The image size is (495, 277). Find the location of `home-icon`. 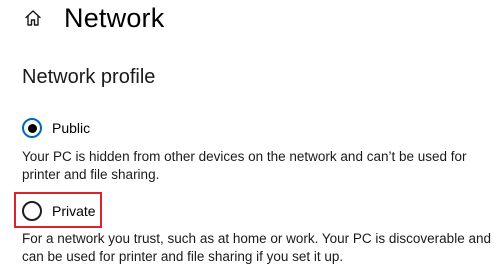

home-icon is located at coordinates (33, 18).